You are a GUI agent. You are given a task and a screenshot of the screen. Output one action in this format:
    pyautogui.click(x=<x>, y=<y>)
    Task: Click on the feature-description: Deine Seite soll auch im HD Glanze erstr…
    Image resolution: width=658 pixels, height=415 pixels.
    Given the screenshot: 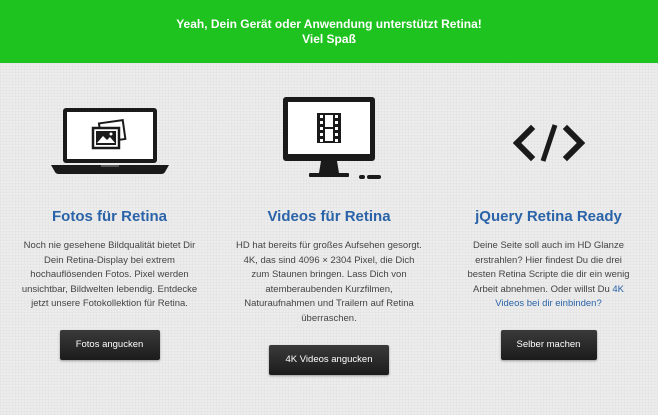 What is the action you would take?
    pyautogui.click(x=549, y=275)
    